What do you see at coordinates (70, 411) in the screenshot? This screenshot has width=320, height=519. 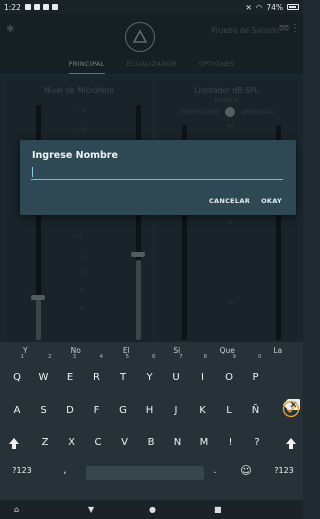 I see `key-letter: D` at bounding box center [70, 411].